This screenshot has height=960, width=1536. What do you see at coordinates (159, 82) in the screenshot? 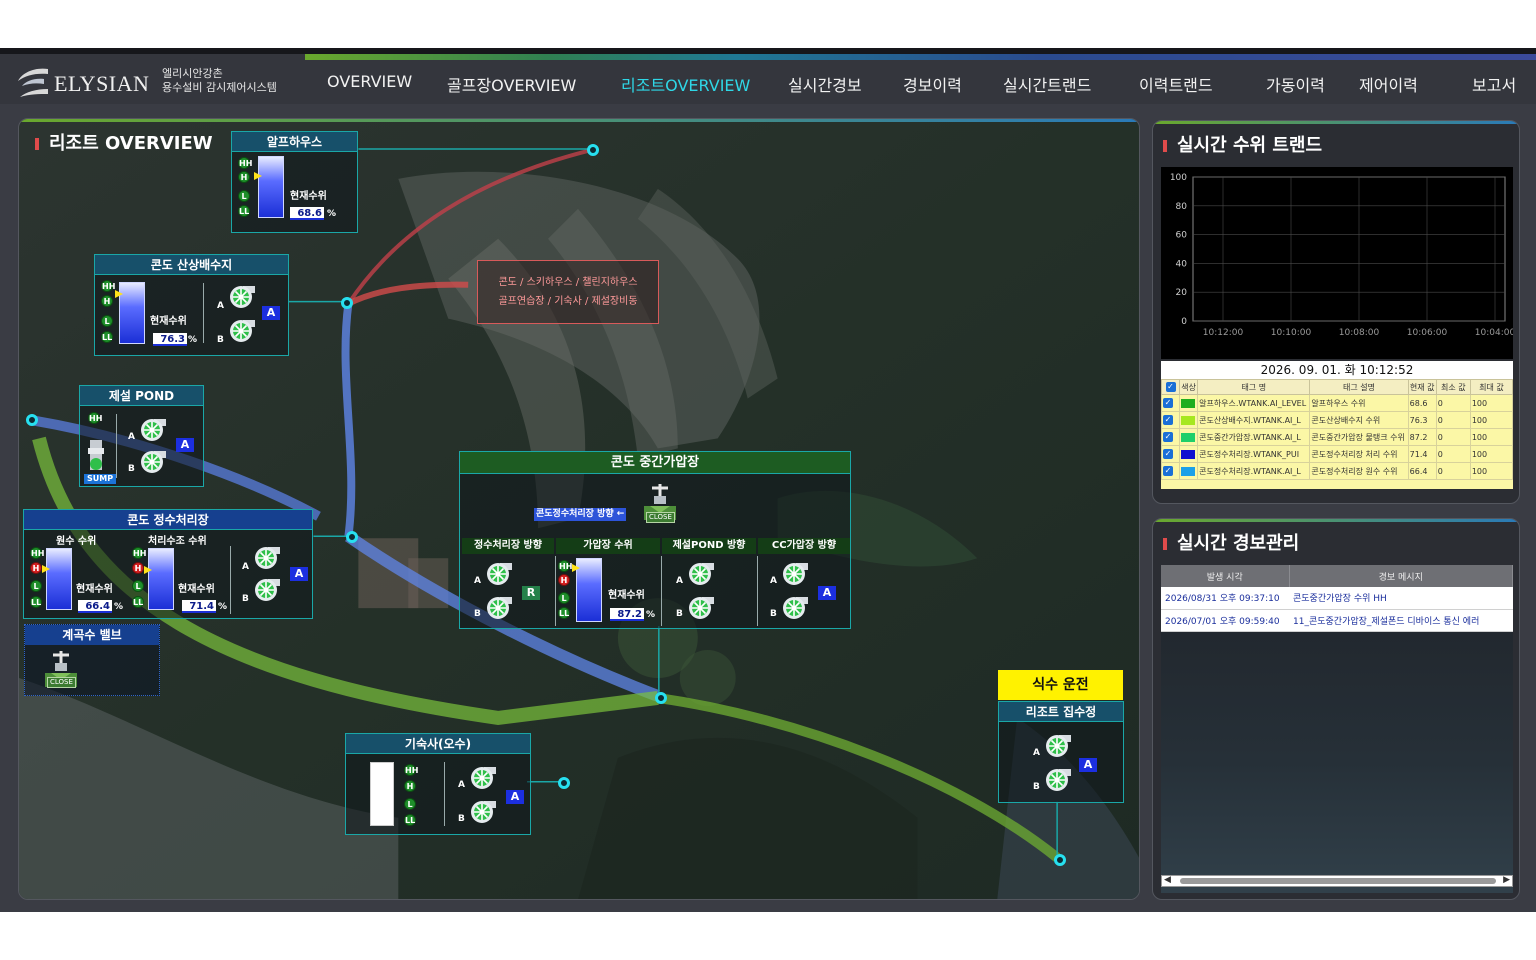
I see `brand-logo: ELYSIAN 엘리시안강촌 용수설비 감시제어시스템` at bounding box center [159, 82].